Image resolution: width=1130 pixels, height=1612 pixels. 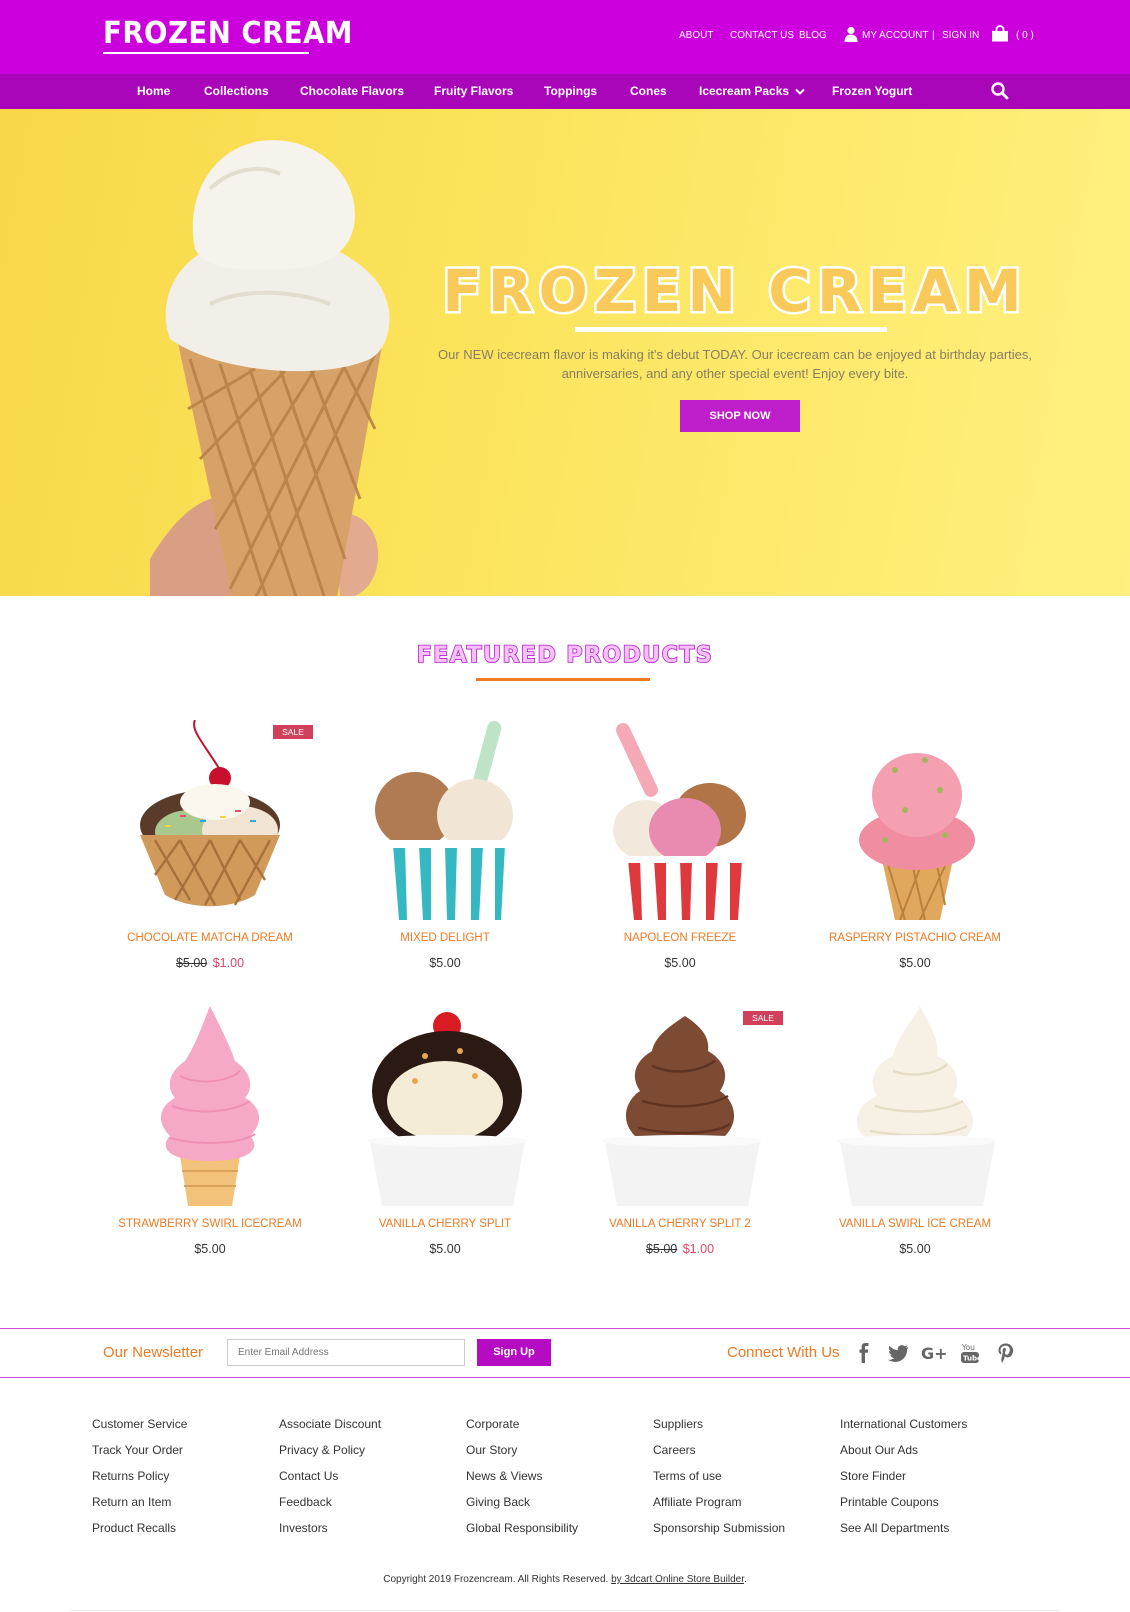 I want to click on site-logo: FROZEN CREAM, so click(x=228, y=33).